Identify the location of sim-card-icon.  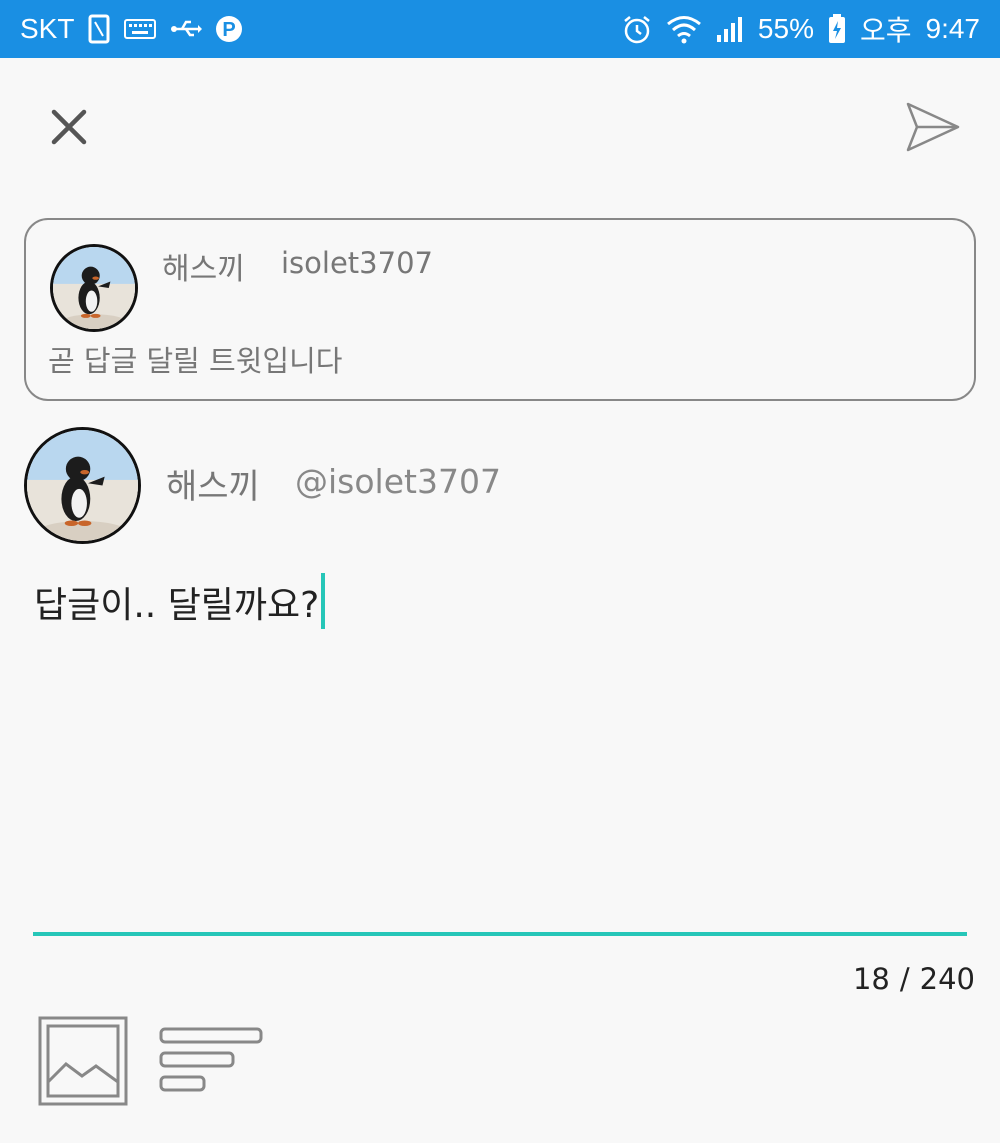
(99, 29).